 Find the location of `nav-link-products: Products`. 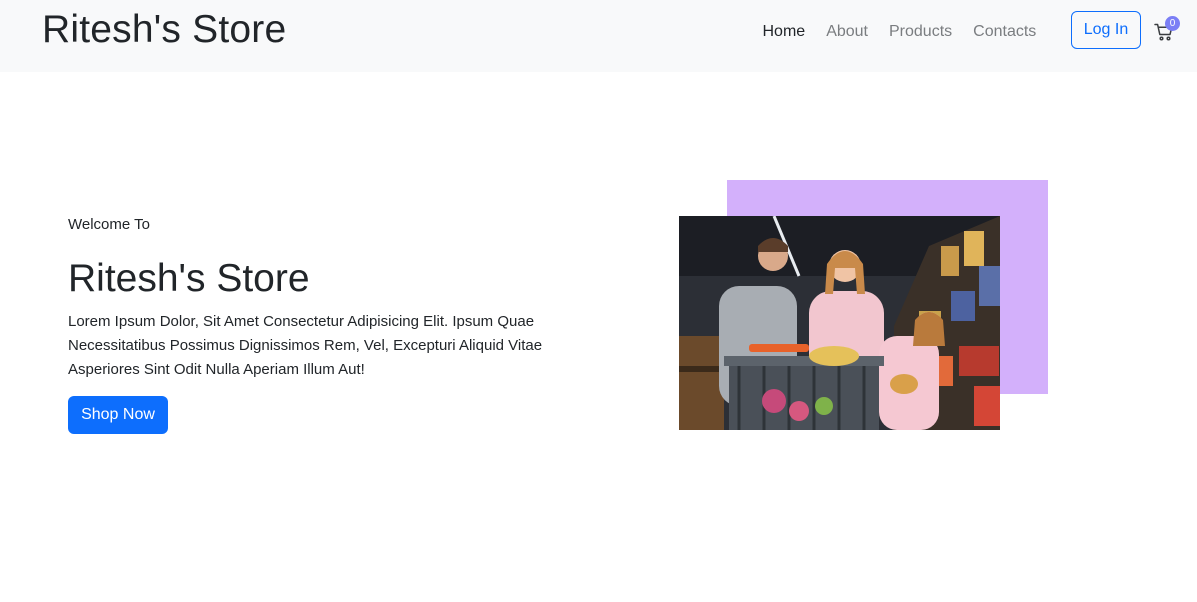

nav-link-products: Products is located at coordinates (921, 32).